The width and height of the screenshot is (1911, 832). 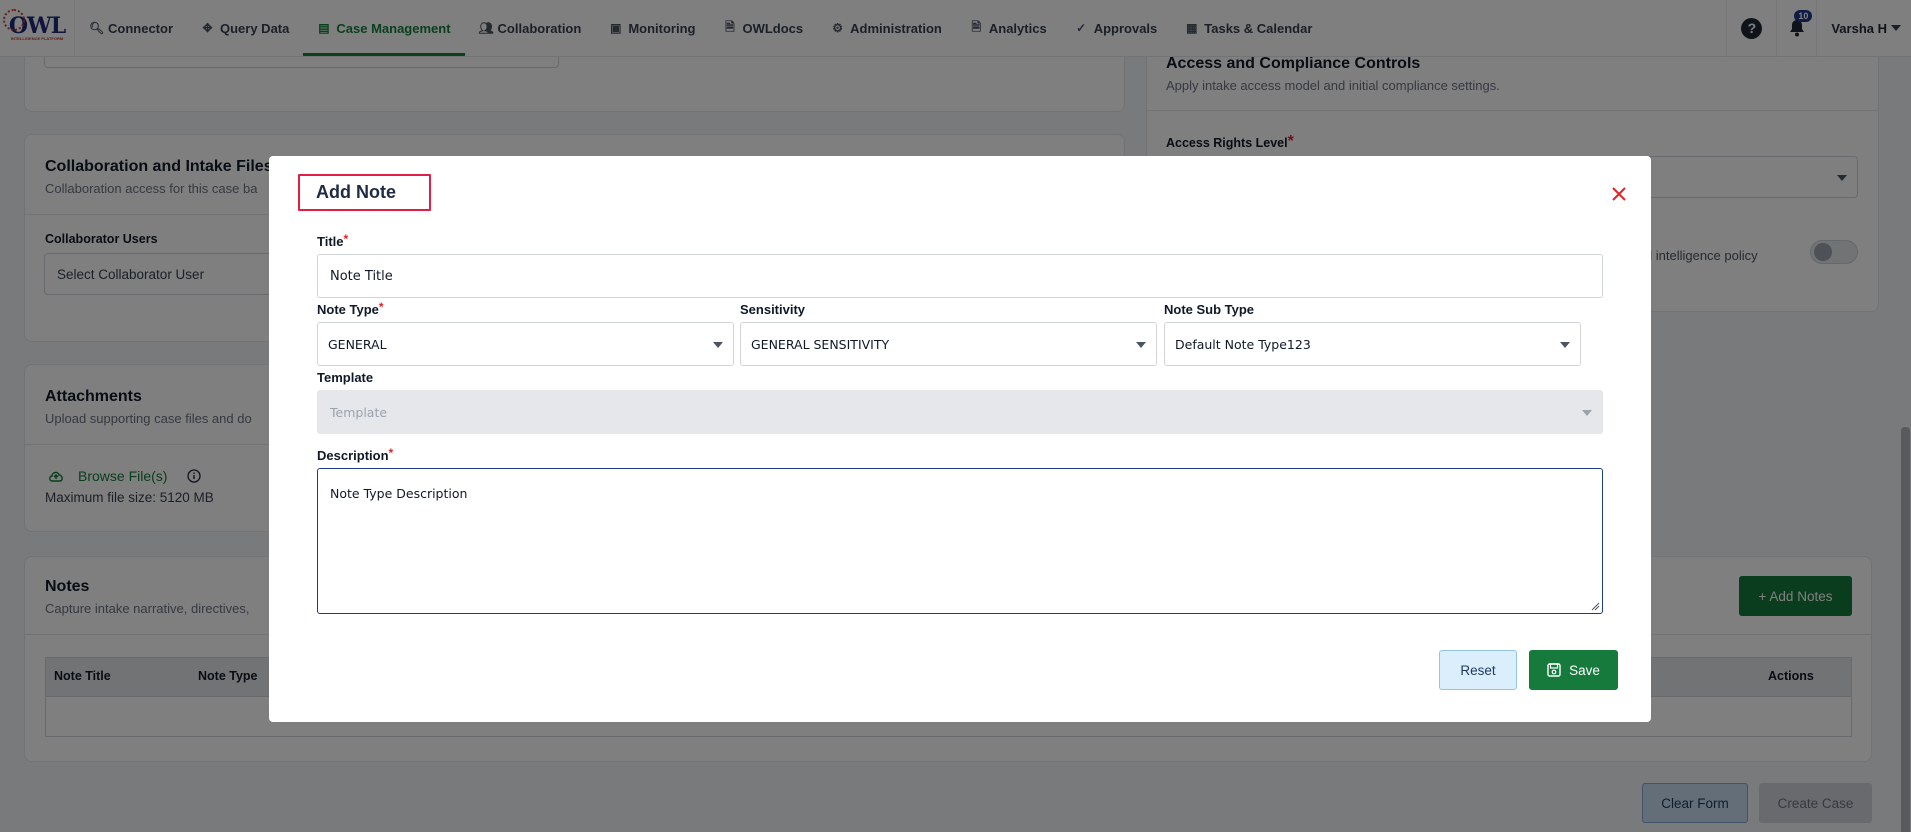 I want to click on description-label-text: Description, so click(x=353, y=455).